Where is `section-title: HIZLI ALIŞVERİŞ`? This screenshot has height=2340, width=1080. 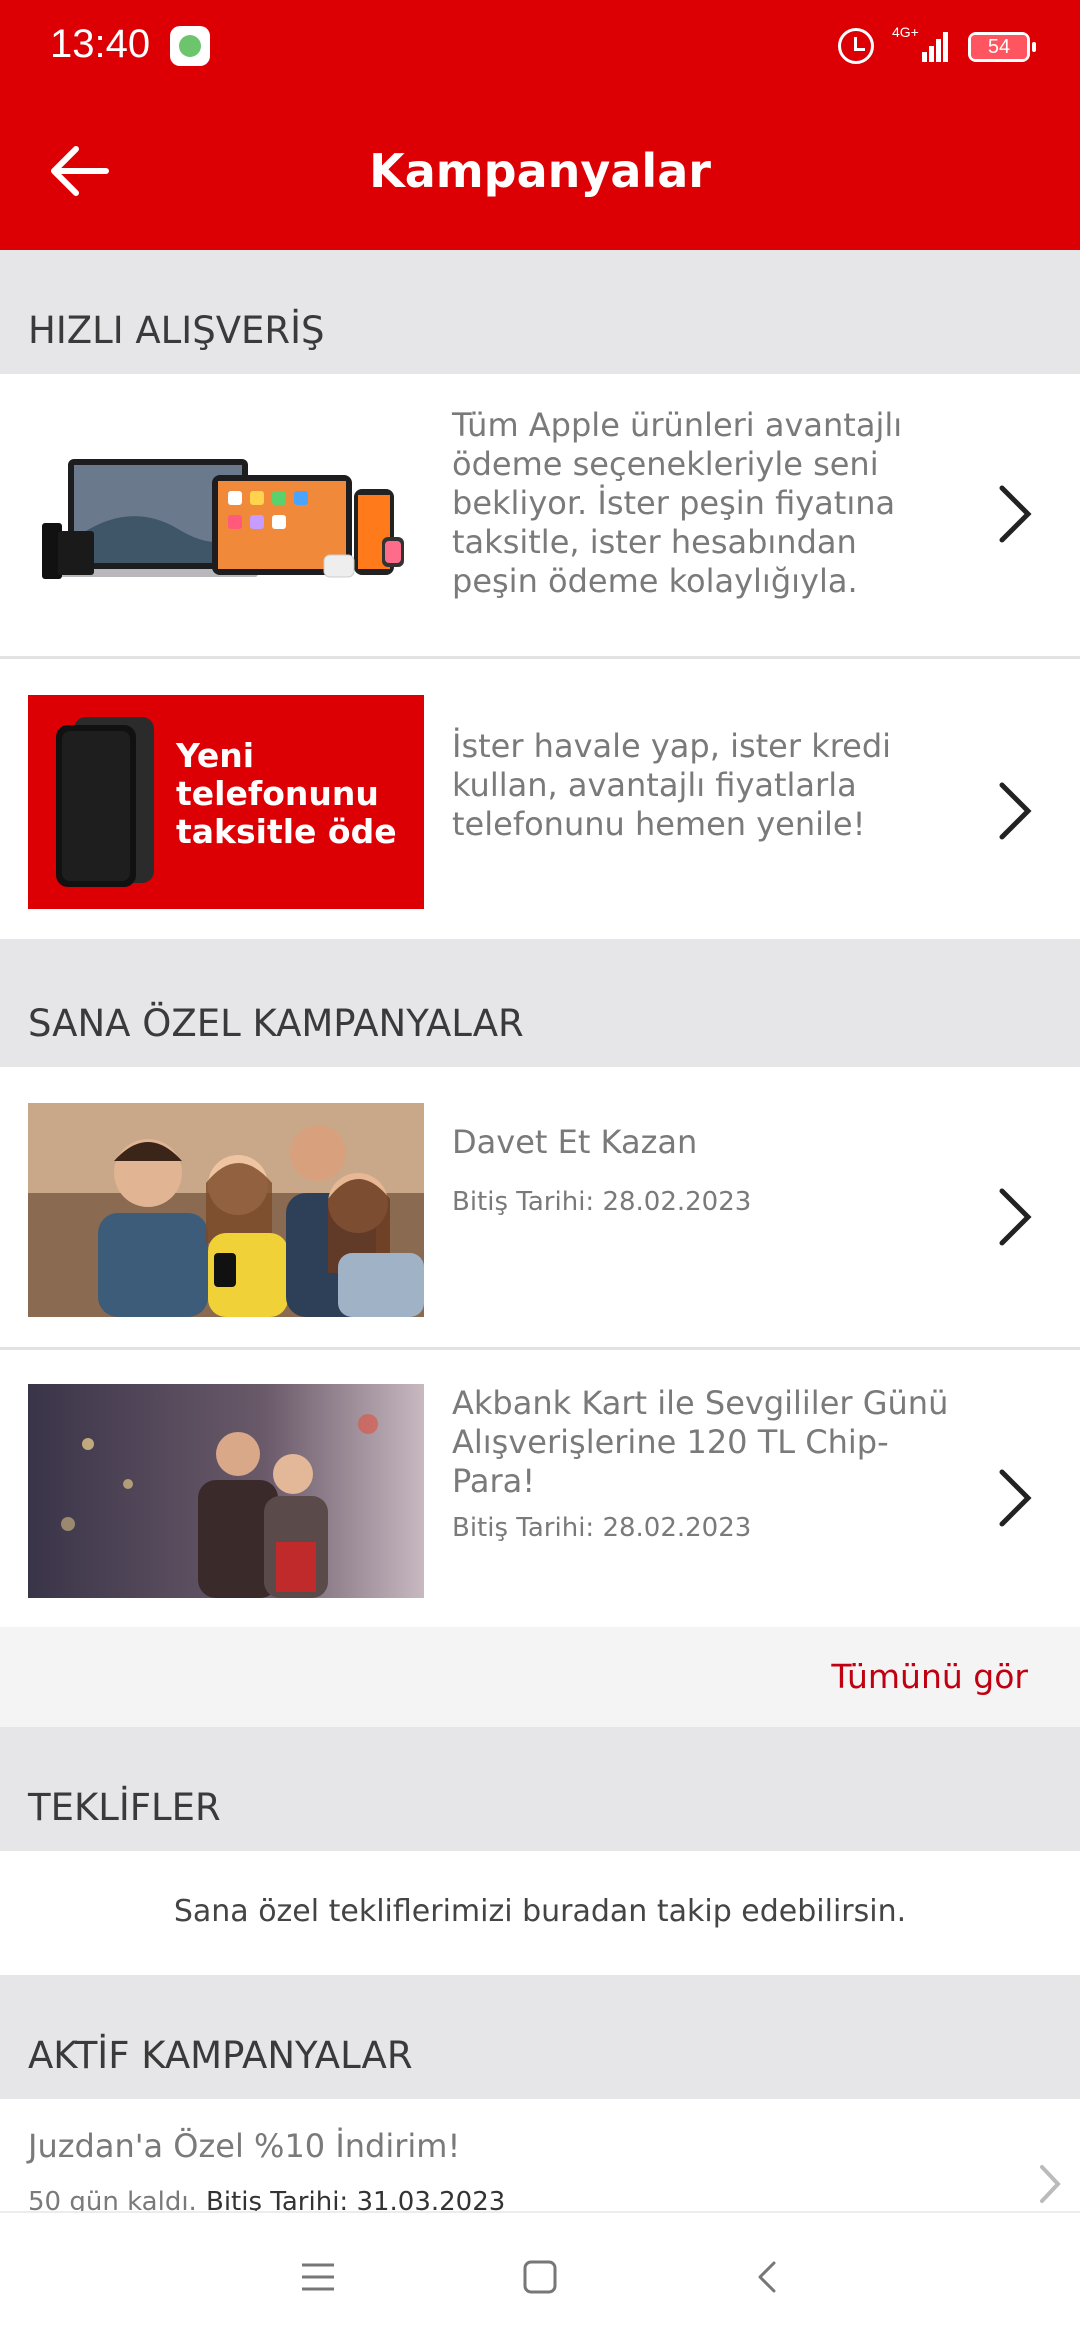
section-title: HIZLI ALIŞVERİŞ is located at coordinates (176, 330).